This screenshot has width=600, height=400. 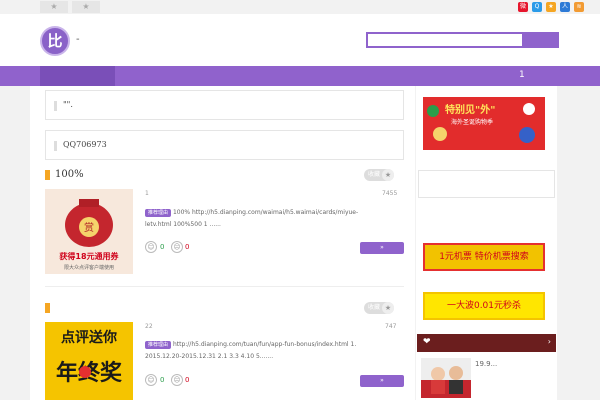 I want to click on sidebar-section-header: ❤ ›, so click(x=486, y=343).